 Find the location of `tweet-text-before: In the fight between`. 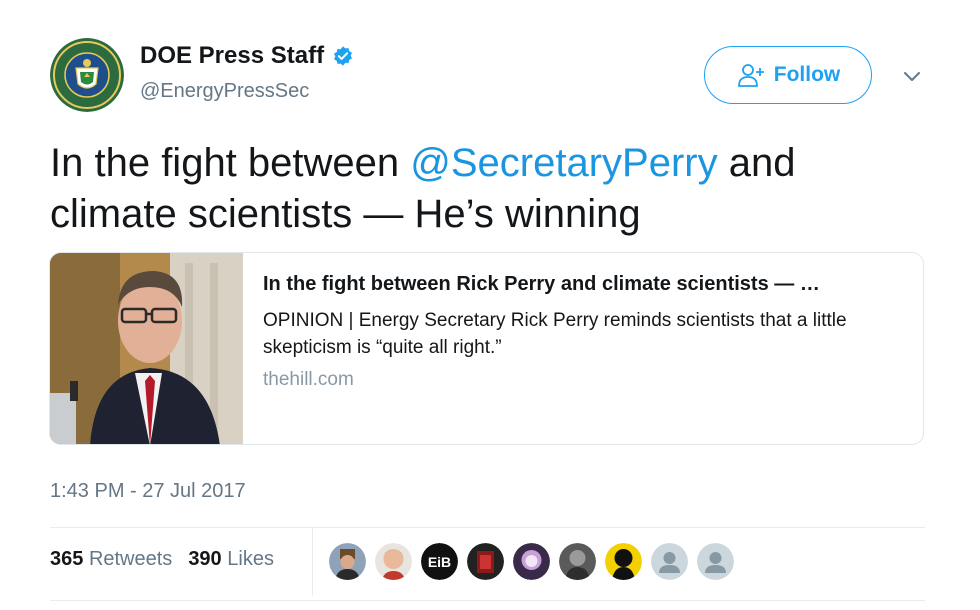

tweet-text-before: In the fight between is located at coordinates (230, 163).